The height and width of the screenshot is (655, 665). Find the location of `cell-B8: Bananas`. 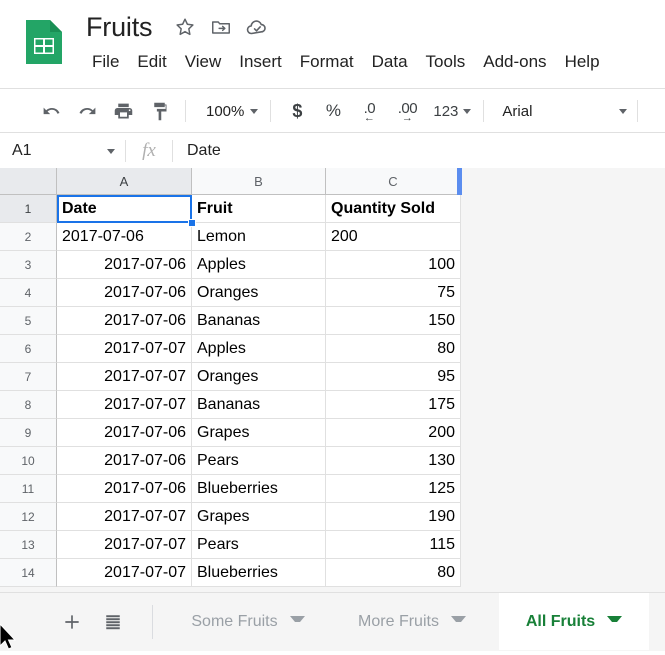

cell-B8: Bananas is located at coordinates (259, 405).